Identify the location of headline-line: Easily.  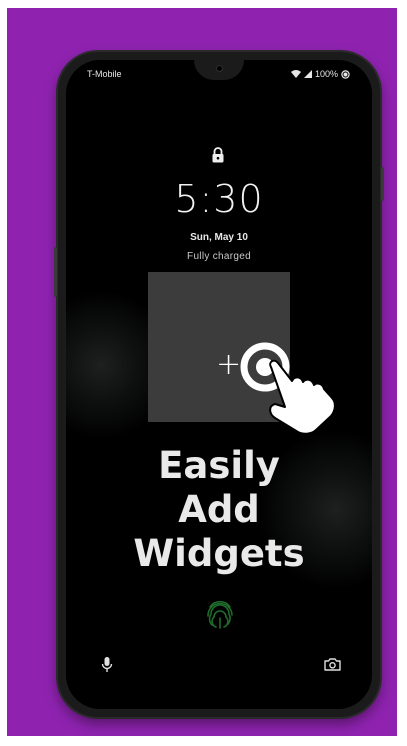
(219, 465).